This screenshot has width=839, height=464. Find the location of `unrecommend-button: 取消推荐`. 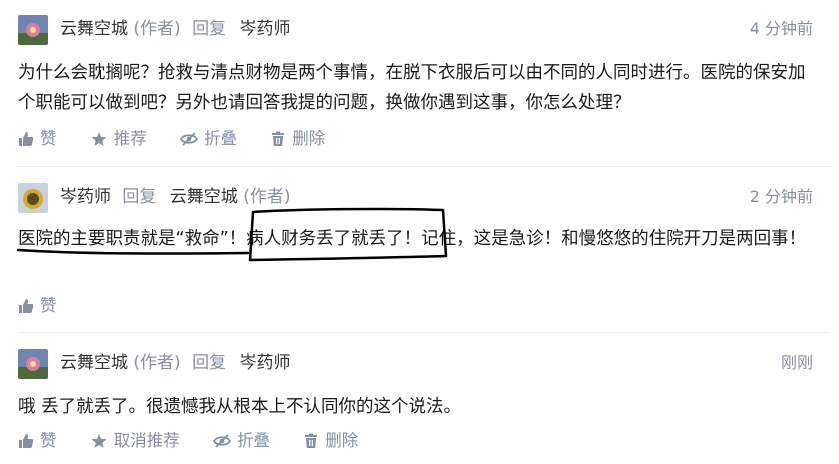

unrecommend-button: 取消推荐 is located at coordinates (135, 441).